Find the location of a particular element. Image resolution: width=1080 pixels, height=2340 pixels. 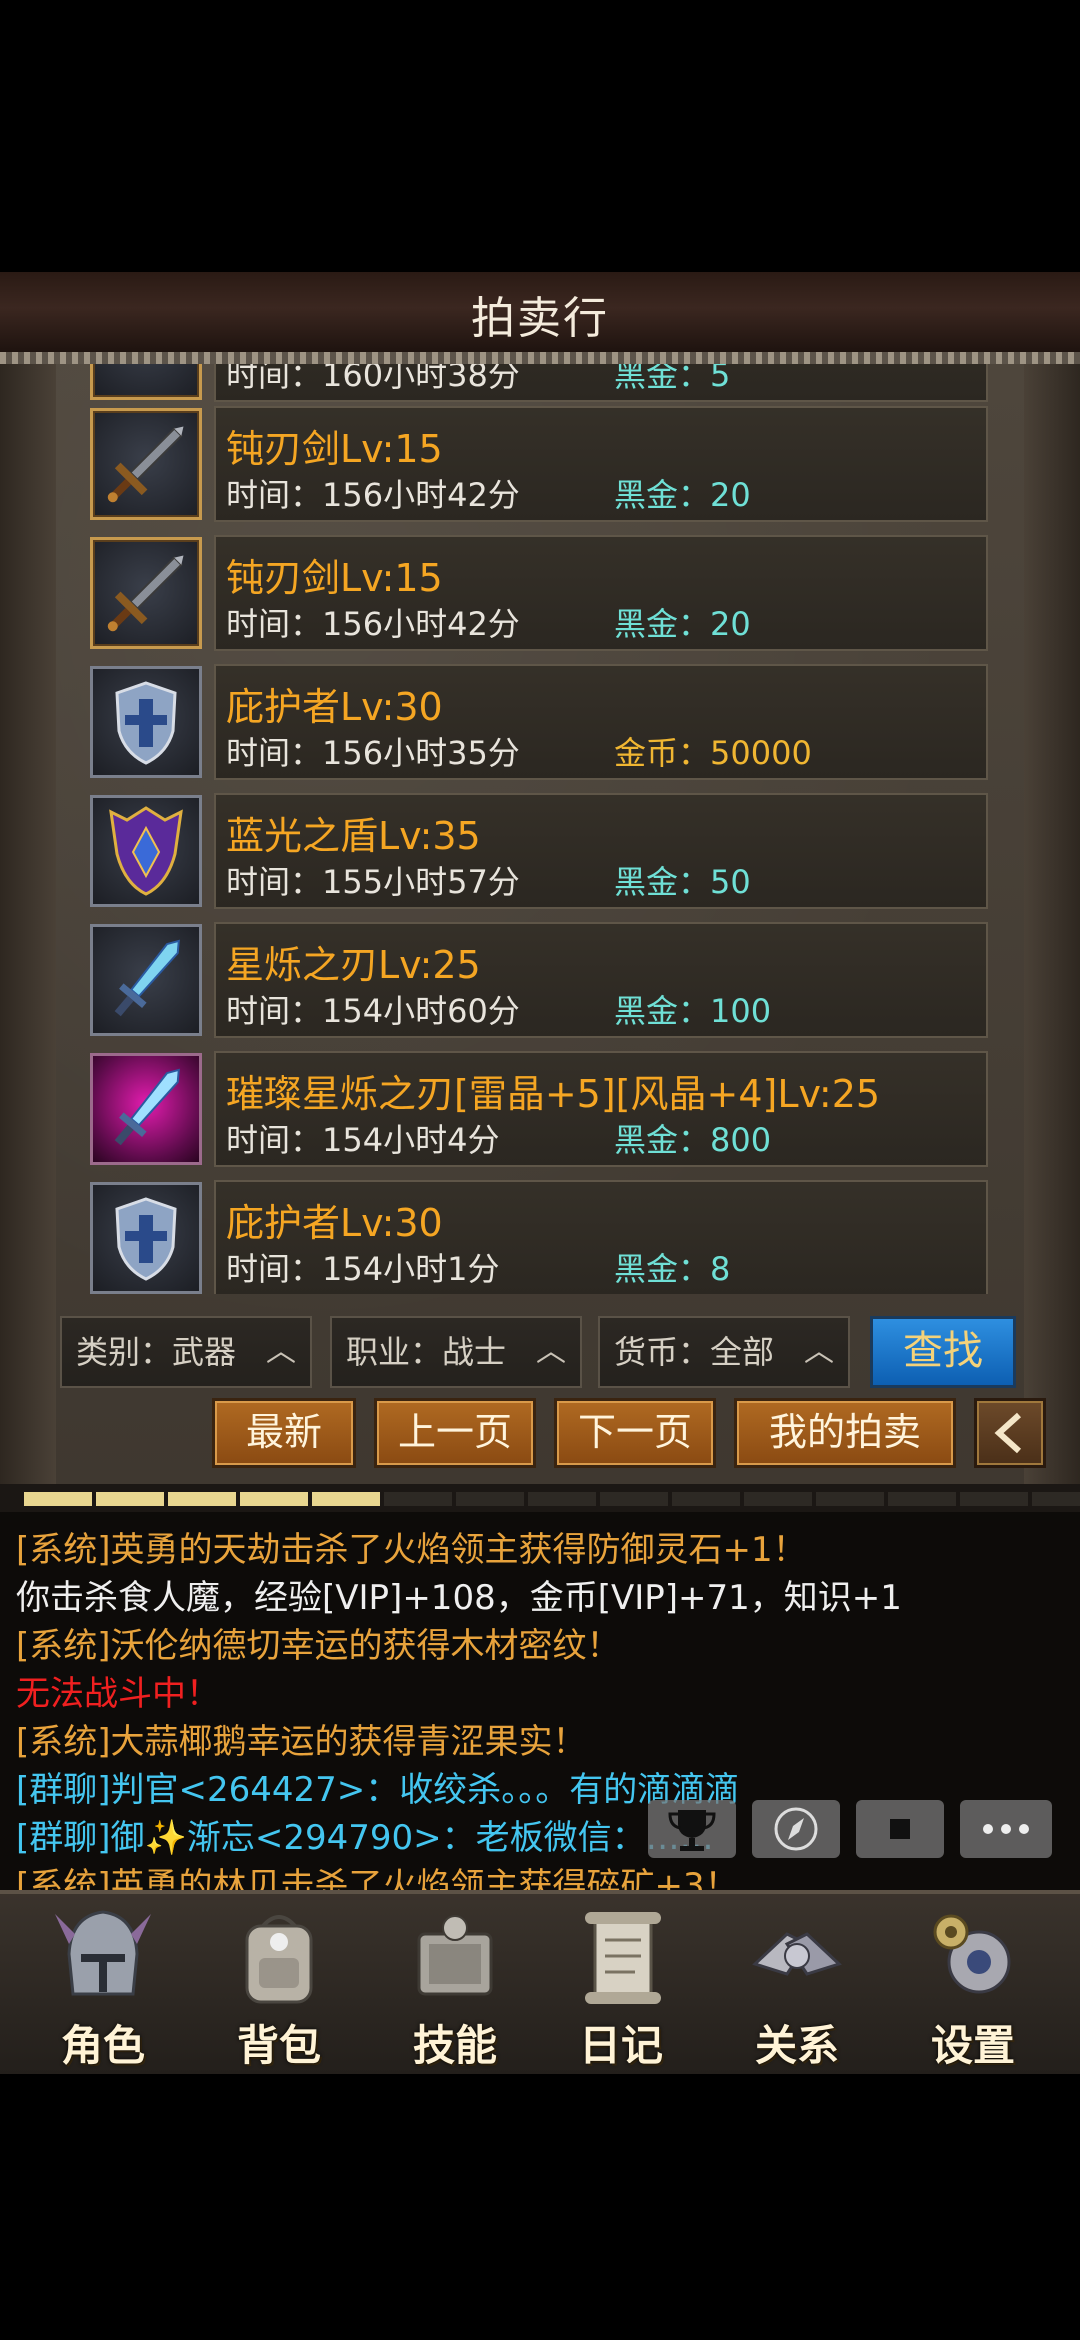

list-item: 庇护者Lv:30 时间：156小时35分 金币：50000 is located at coordinates (538, 723).